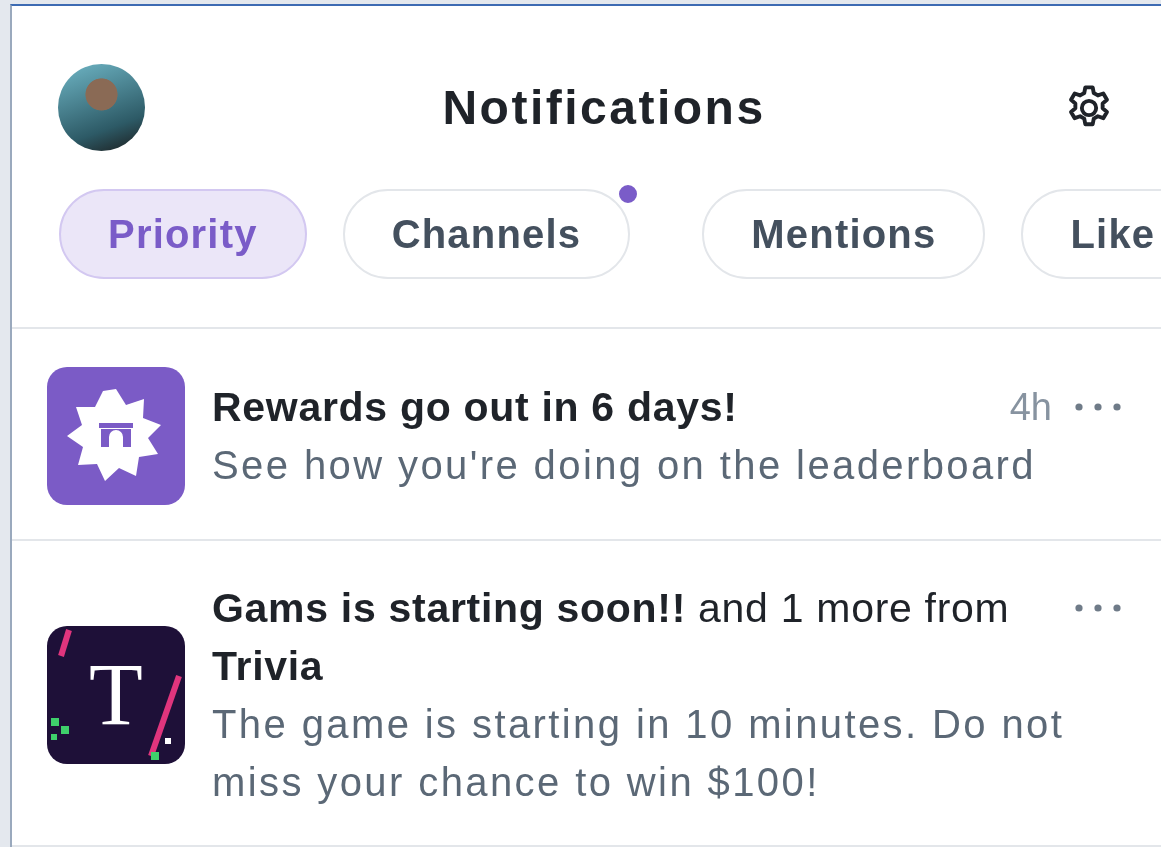  Describe the element at coordinates (183, 234) in the screenshot. I see `filter-tab: Priority` at that location.